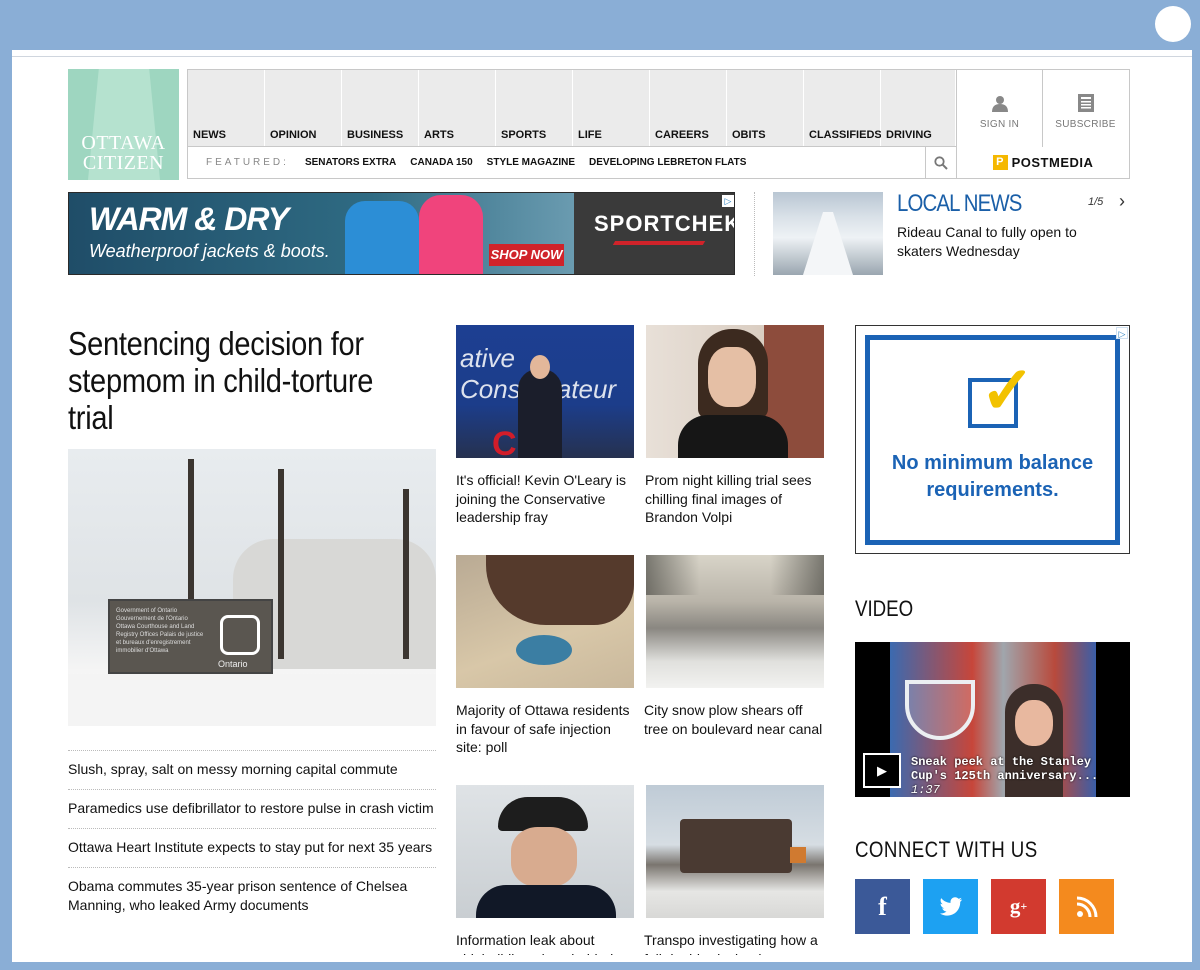 This screenshot has width=1200, height=970. Describe the element at coordinates (240, 635) in the screenshot. I see `ontario-trillium-icon` at that location.